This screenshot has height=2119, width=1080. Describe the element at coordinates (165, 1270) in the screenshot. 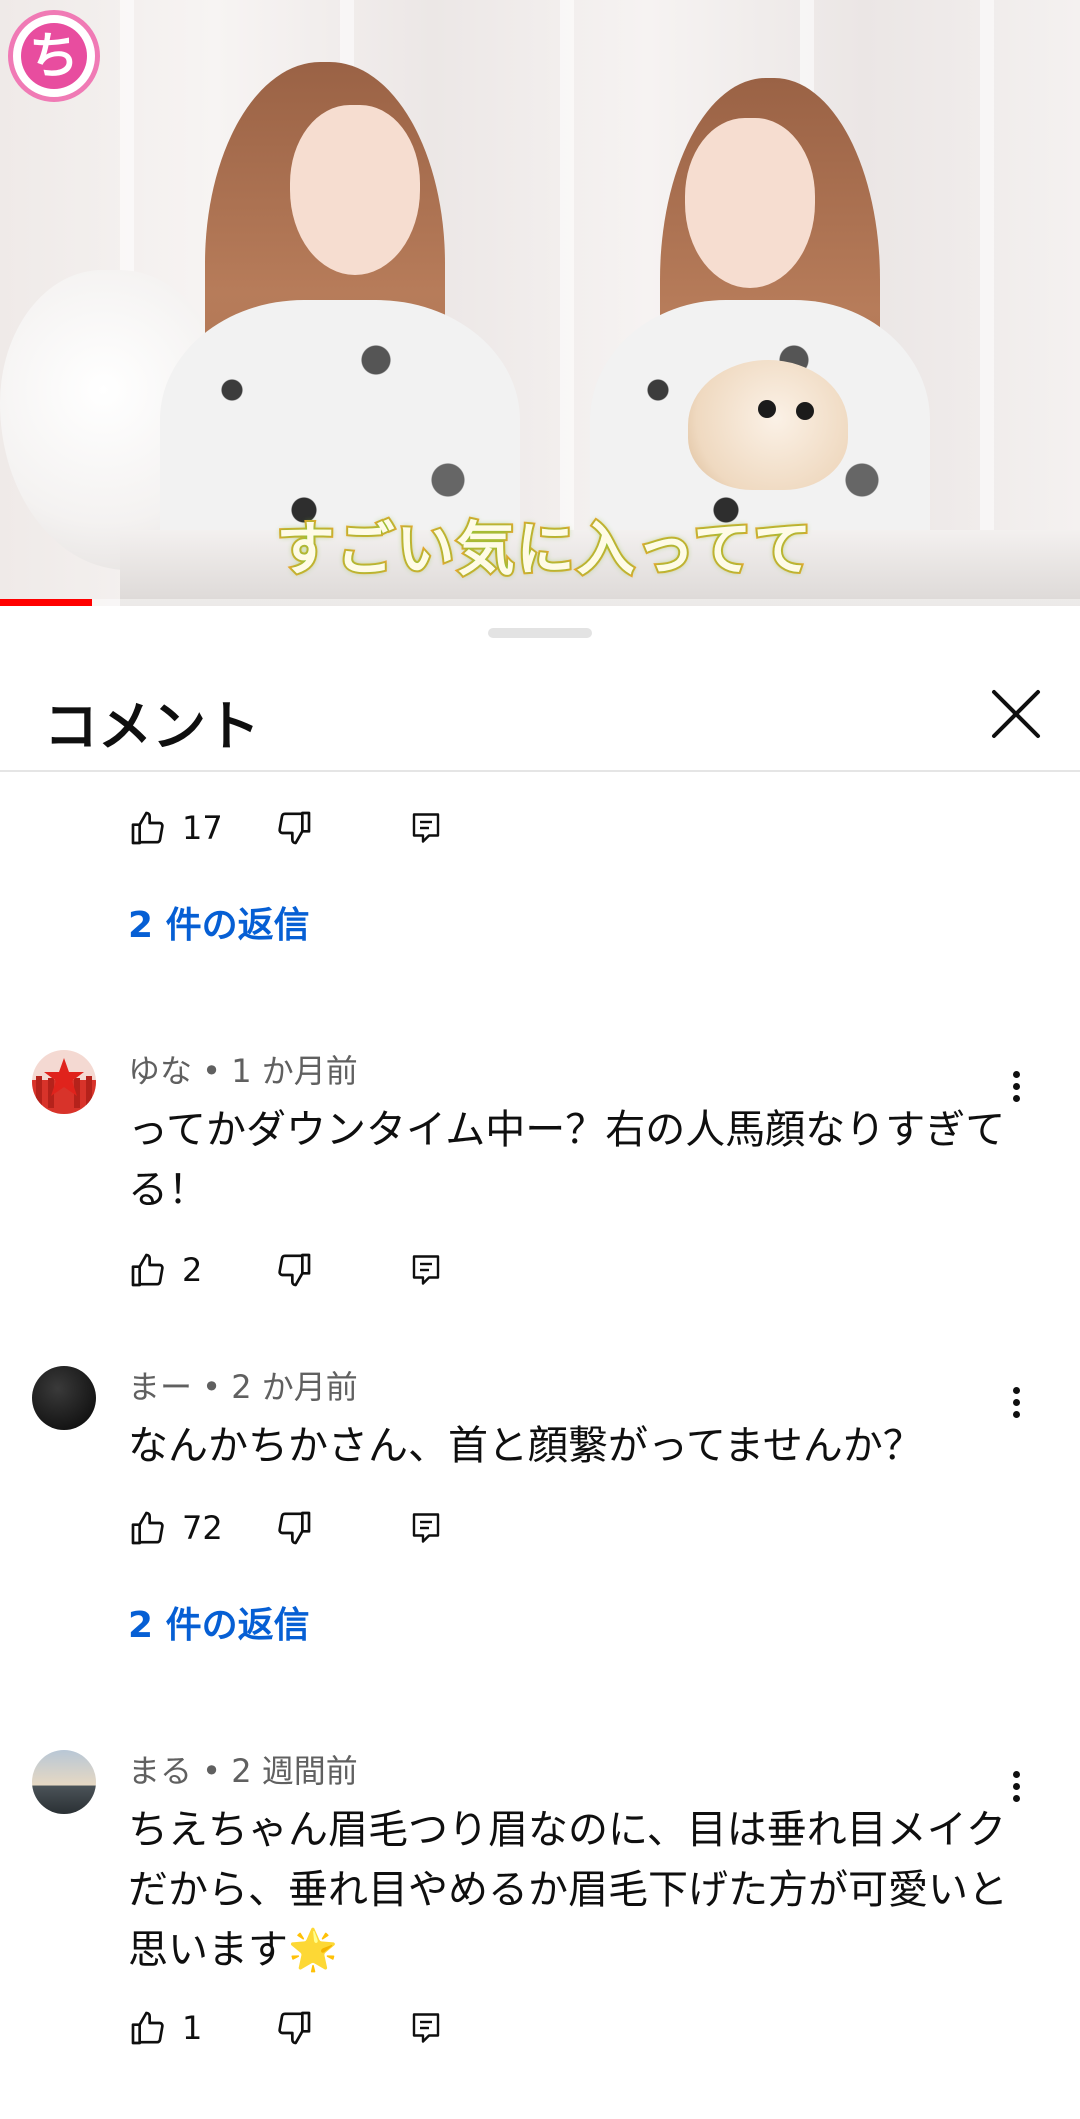

I see `like-button: 2` at that location.